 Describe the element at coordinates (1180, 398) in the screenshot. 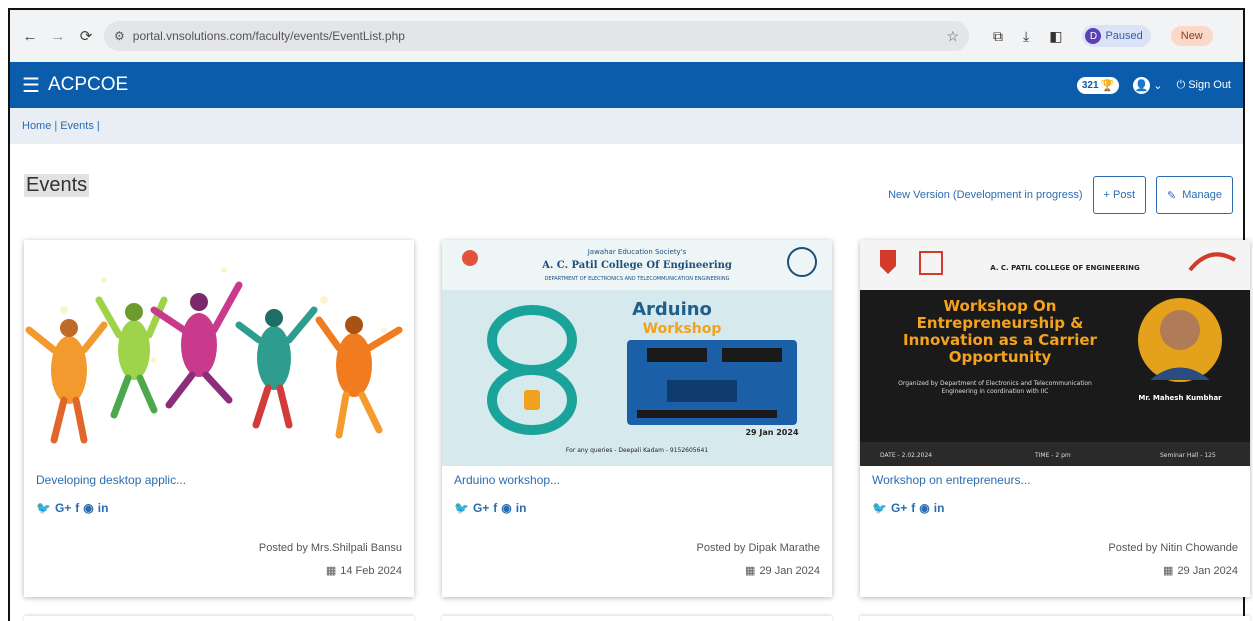

I see `poster-speaker: Mr. Mahesh Kumbhar` at that location.